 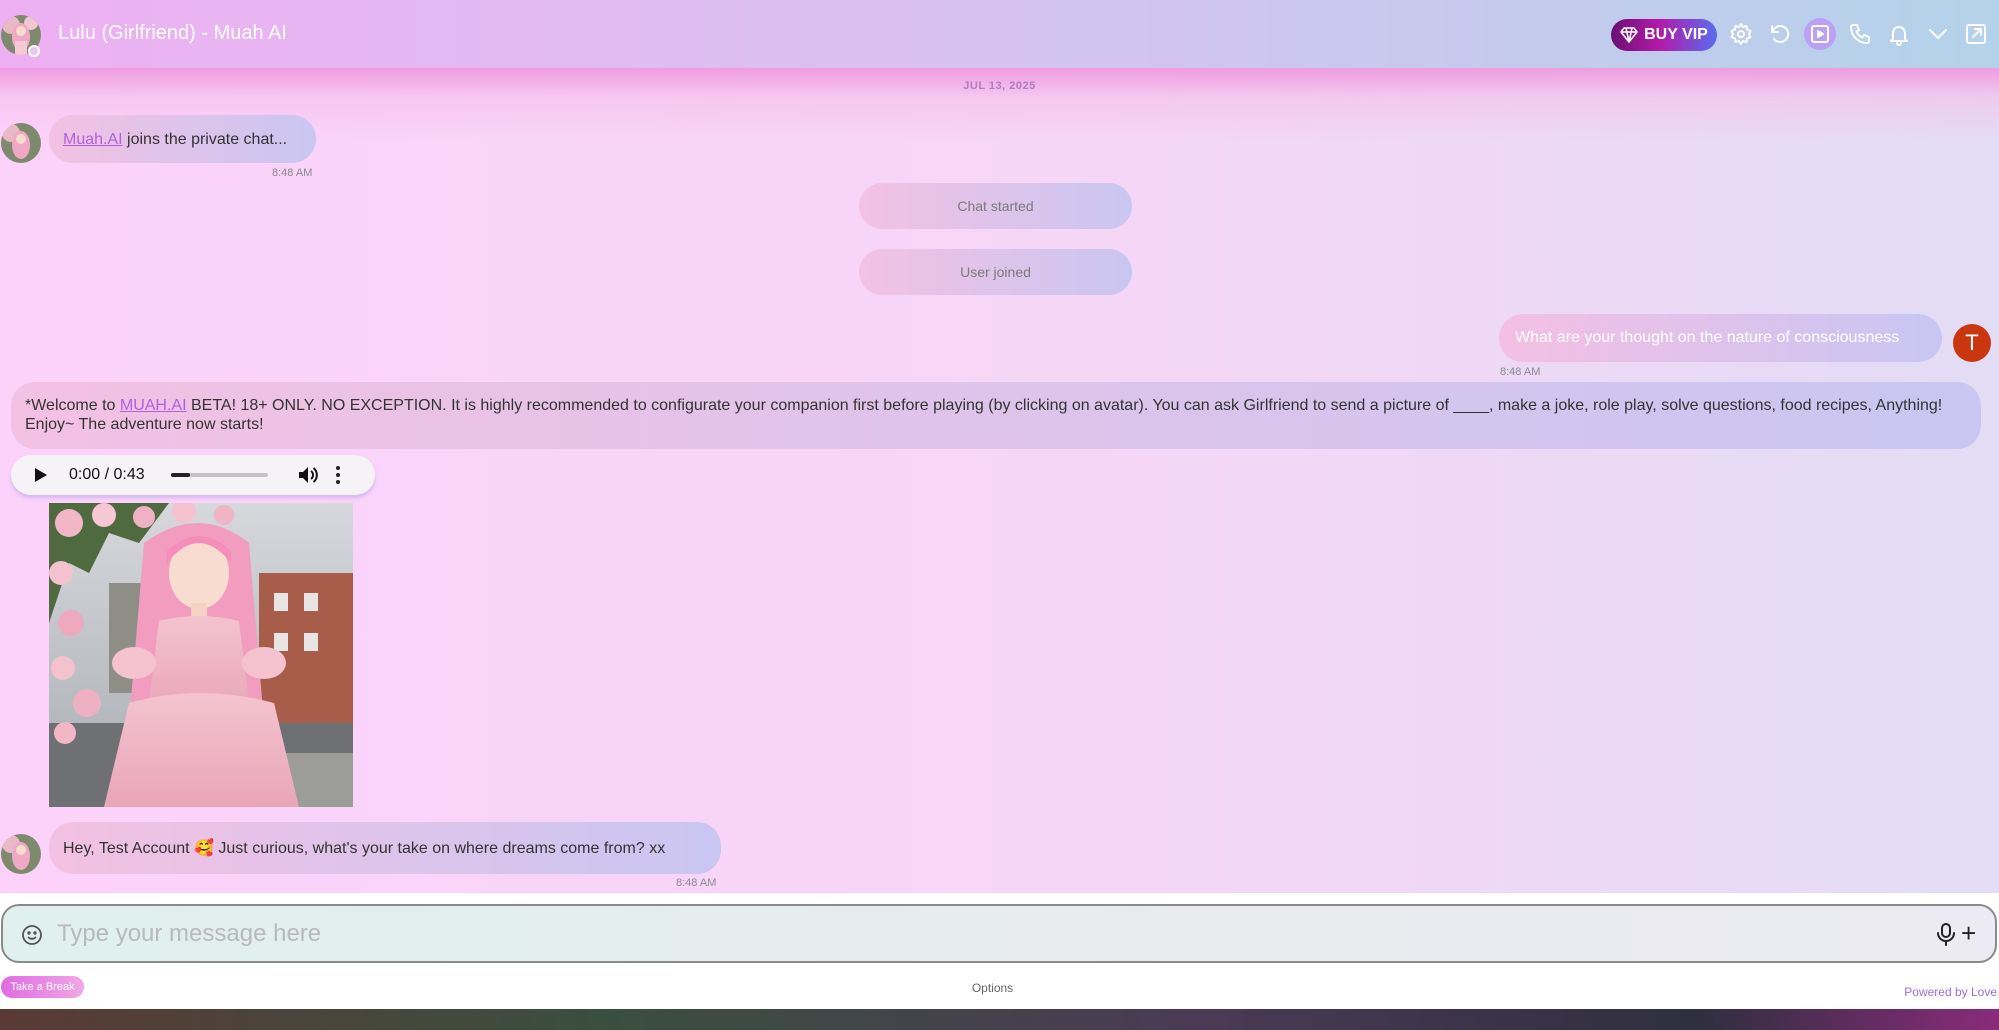 I want to click on voice-message-player: 0:00 / 0:43, so click(x=193, y=475).